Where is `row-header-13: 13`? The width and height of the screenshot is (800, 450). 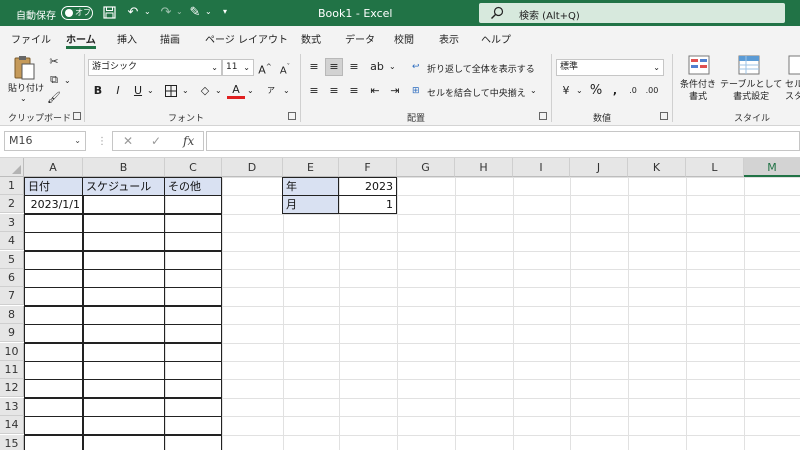
row-header-13: 13 is located at coordinates (12, 407).